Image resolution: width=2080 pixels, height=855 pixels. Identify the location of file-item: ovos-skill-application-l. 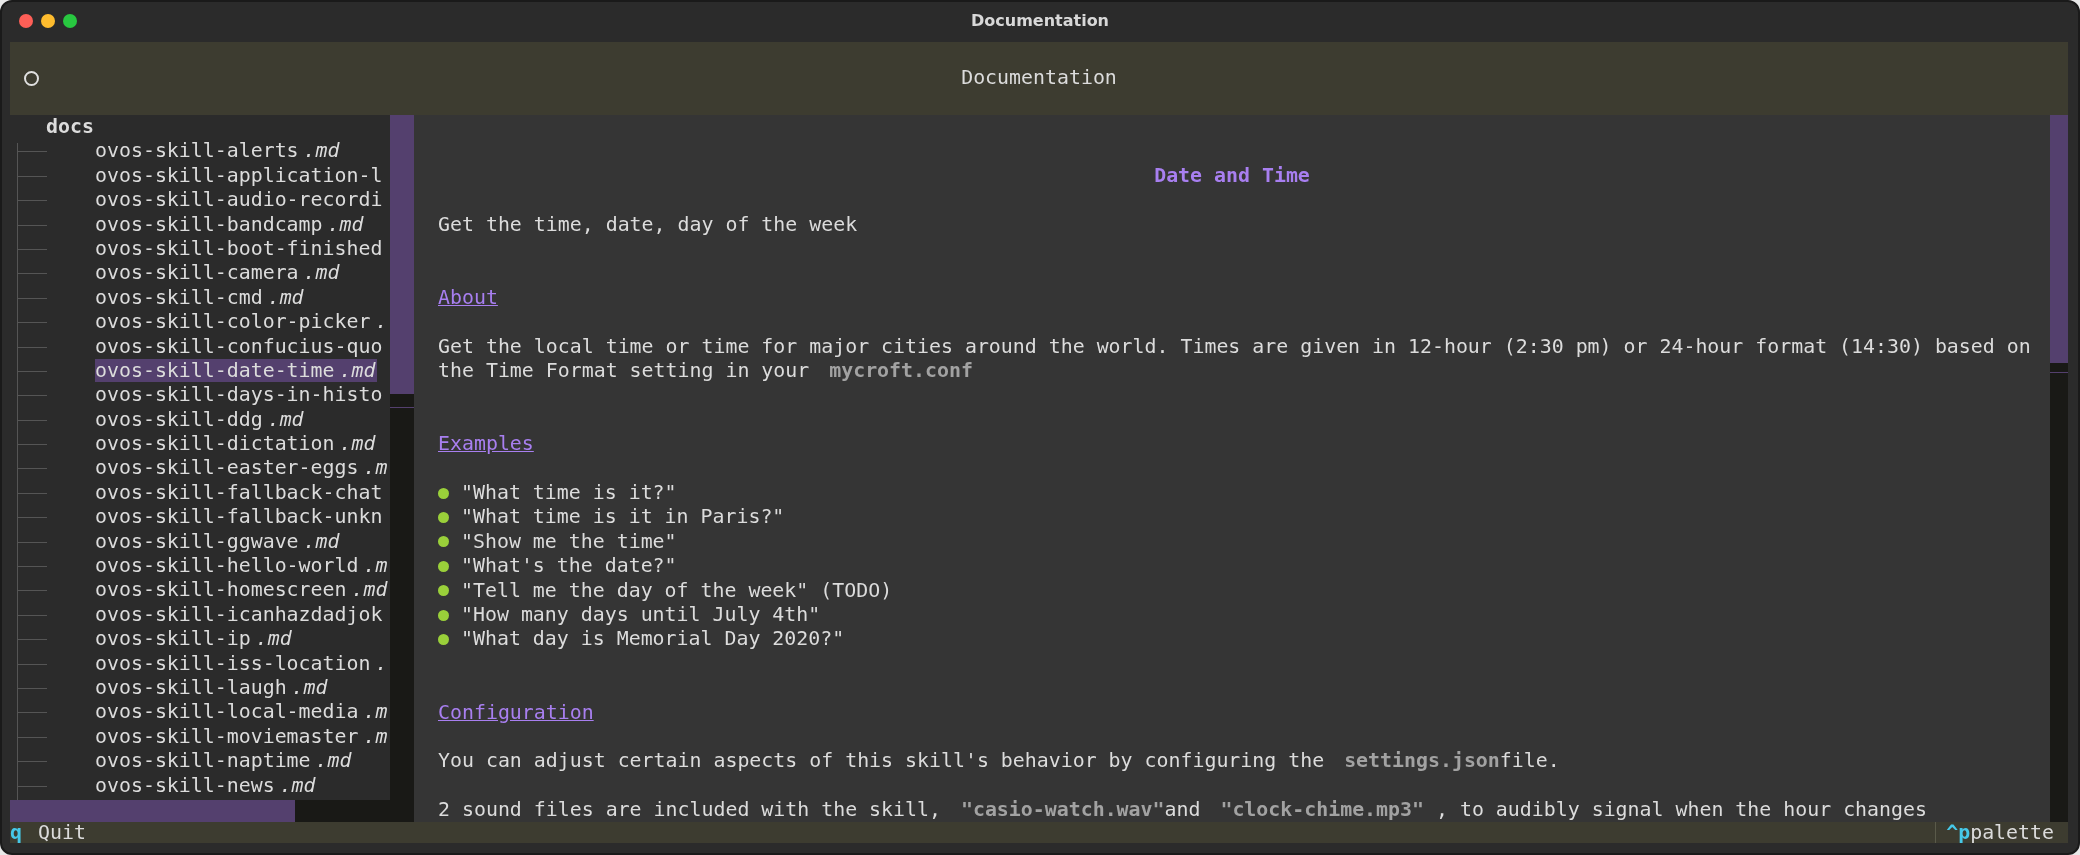
(240, 175).